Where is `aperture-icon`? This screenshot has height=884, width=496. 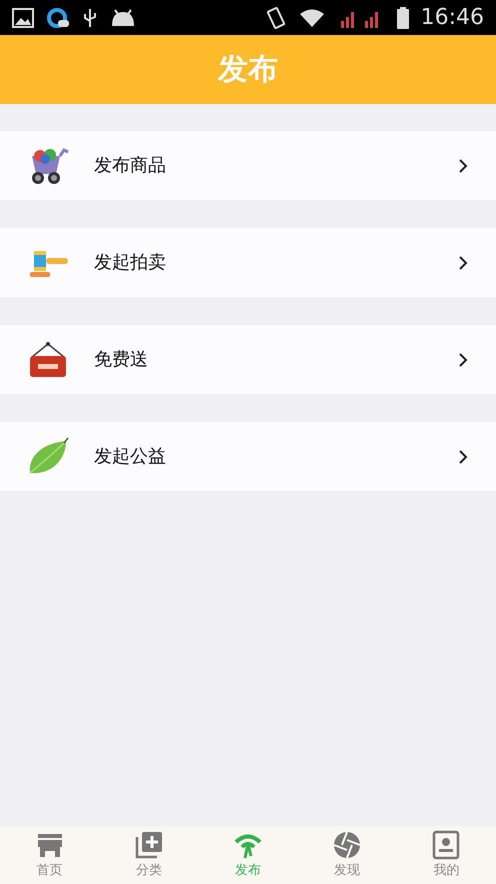 aperture-icon is located at coordinates (347, 845).